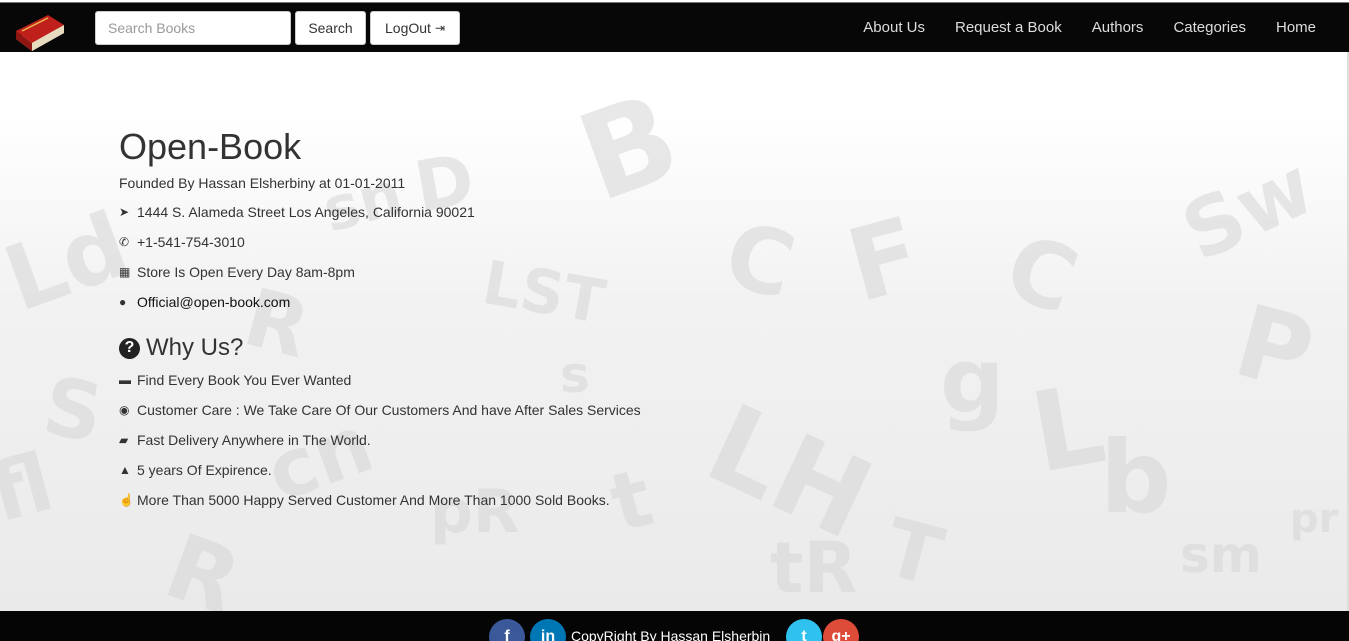  Describe the element at coordinates (193, 28) in the screenshot. I see `search-input` at that location.